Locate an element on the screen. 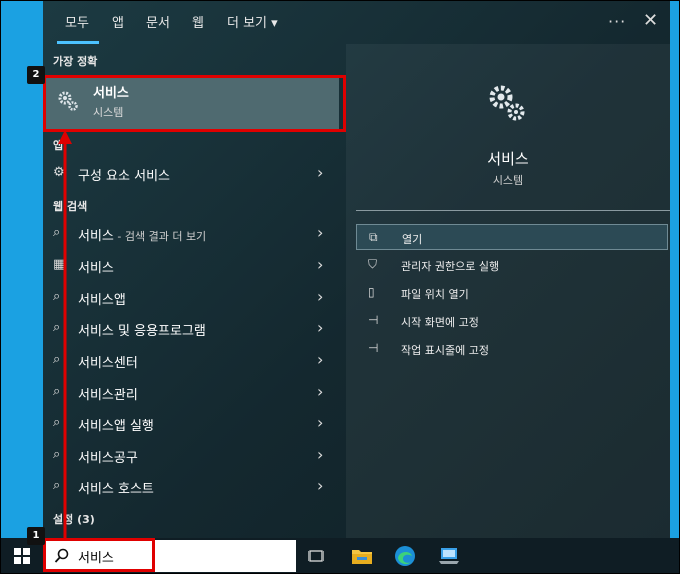  app-item-component-services: ⚙ 구성 요소 서비스 › is located at coordinates (191, 174).